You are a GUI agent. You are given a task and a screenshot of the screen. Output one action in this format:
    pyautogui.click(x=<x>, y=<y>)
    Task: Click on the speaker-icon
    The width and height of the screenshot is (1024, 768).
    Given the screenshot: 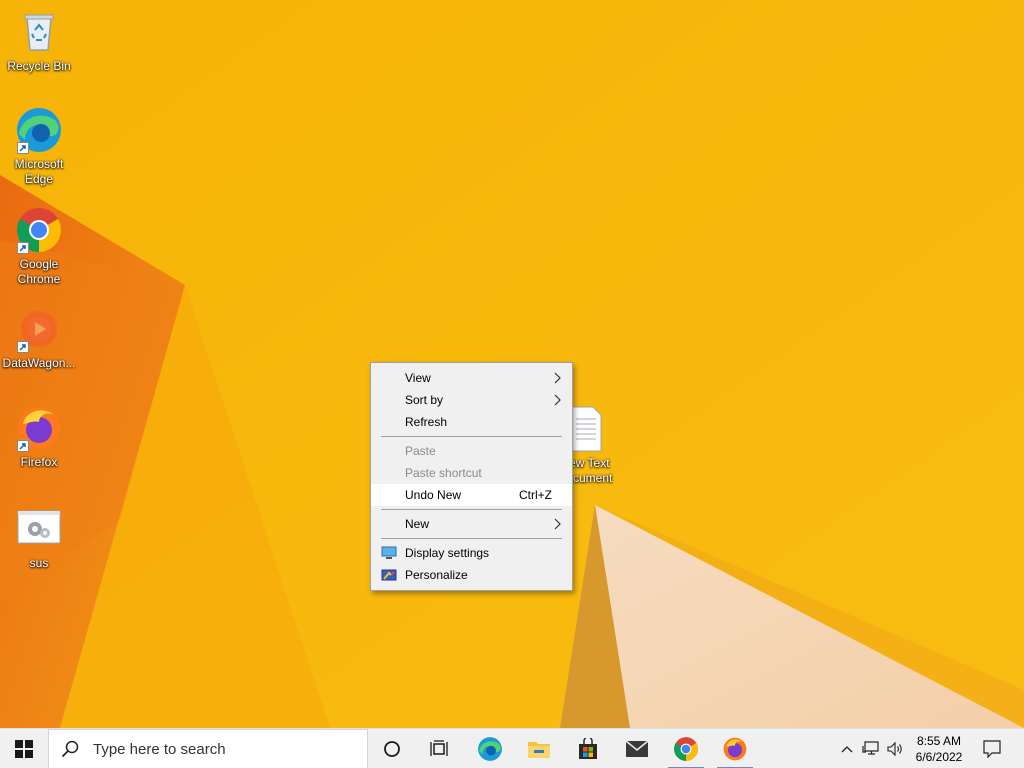 What is the action you would take?
    pyautogui.click(x=894, y=749)
    